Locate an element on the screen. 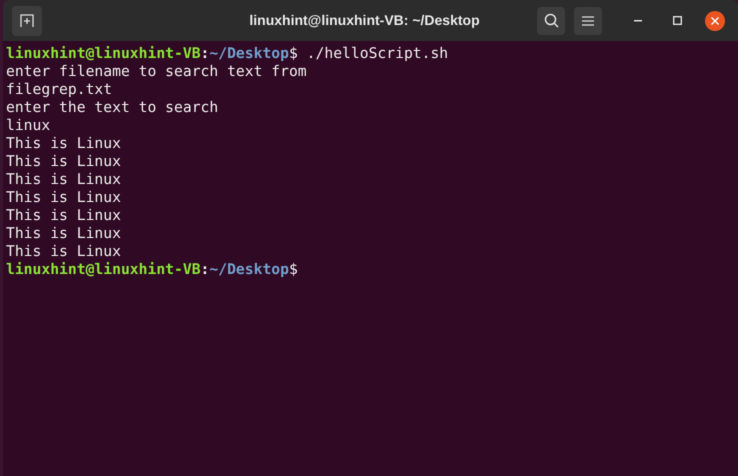 The width and height of the screenshot is (738, 476). search-button is located at coordinates (551, 20).